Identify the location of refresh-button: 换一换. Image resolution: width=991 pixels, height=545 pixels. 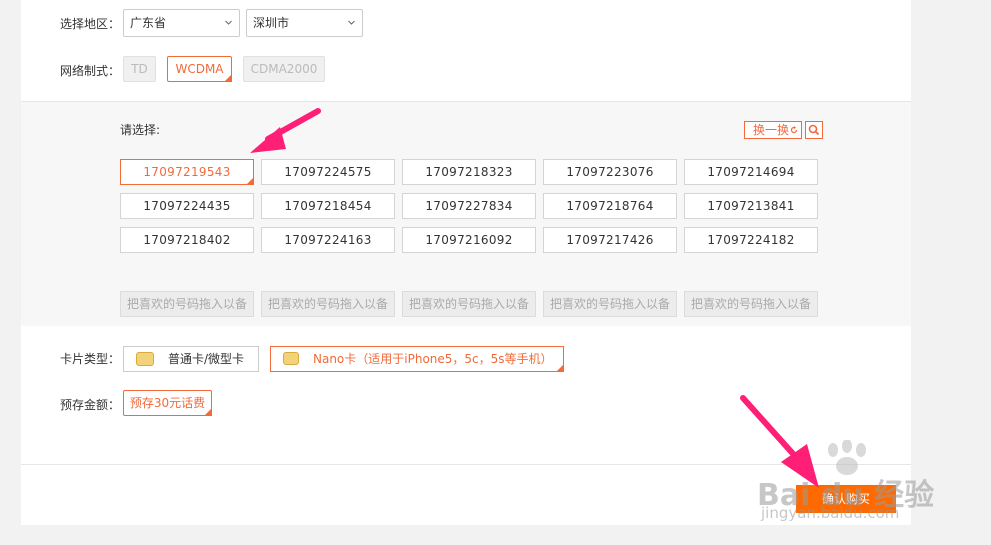
(773, 130).